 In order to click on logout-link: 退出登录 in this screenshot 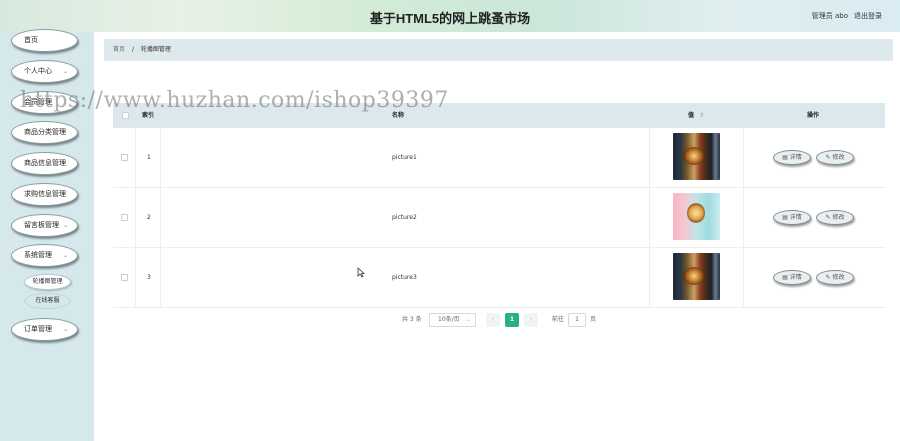, I will do `click(868, 16)`.